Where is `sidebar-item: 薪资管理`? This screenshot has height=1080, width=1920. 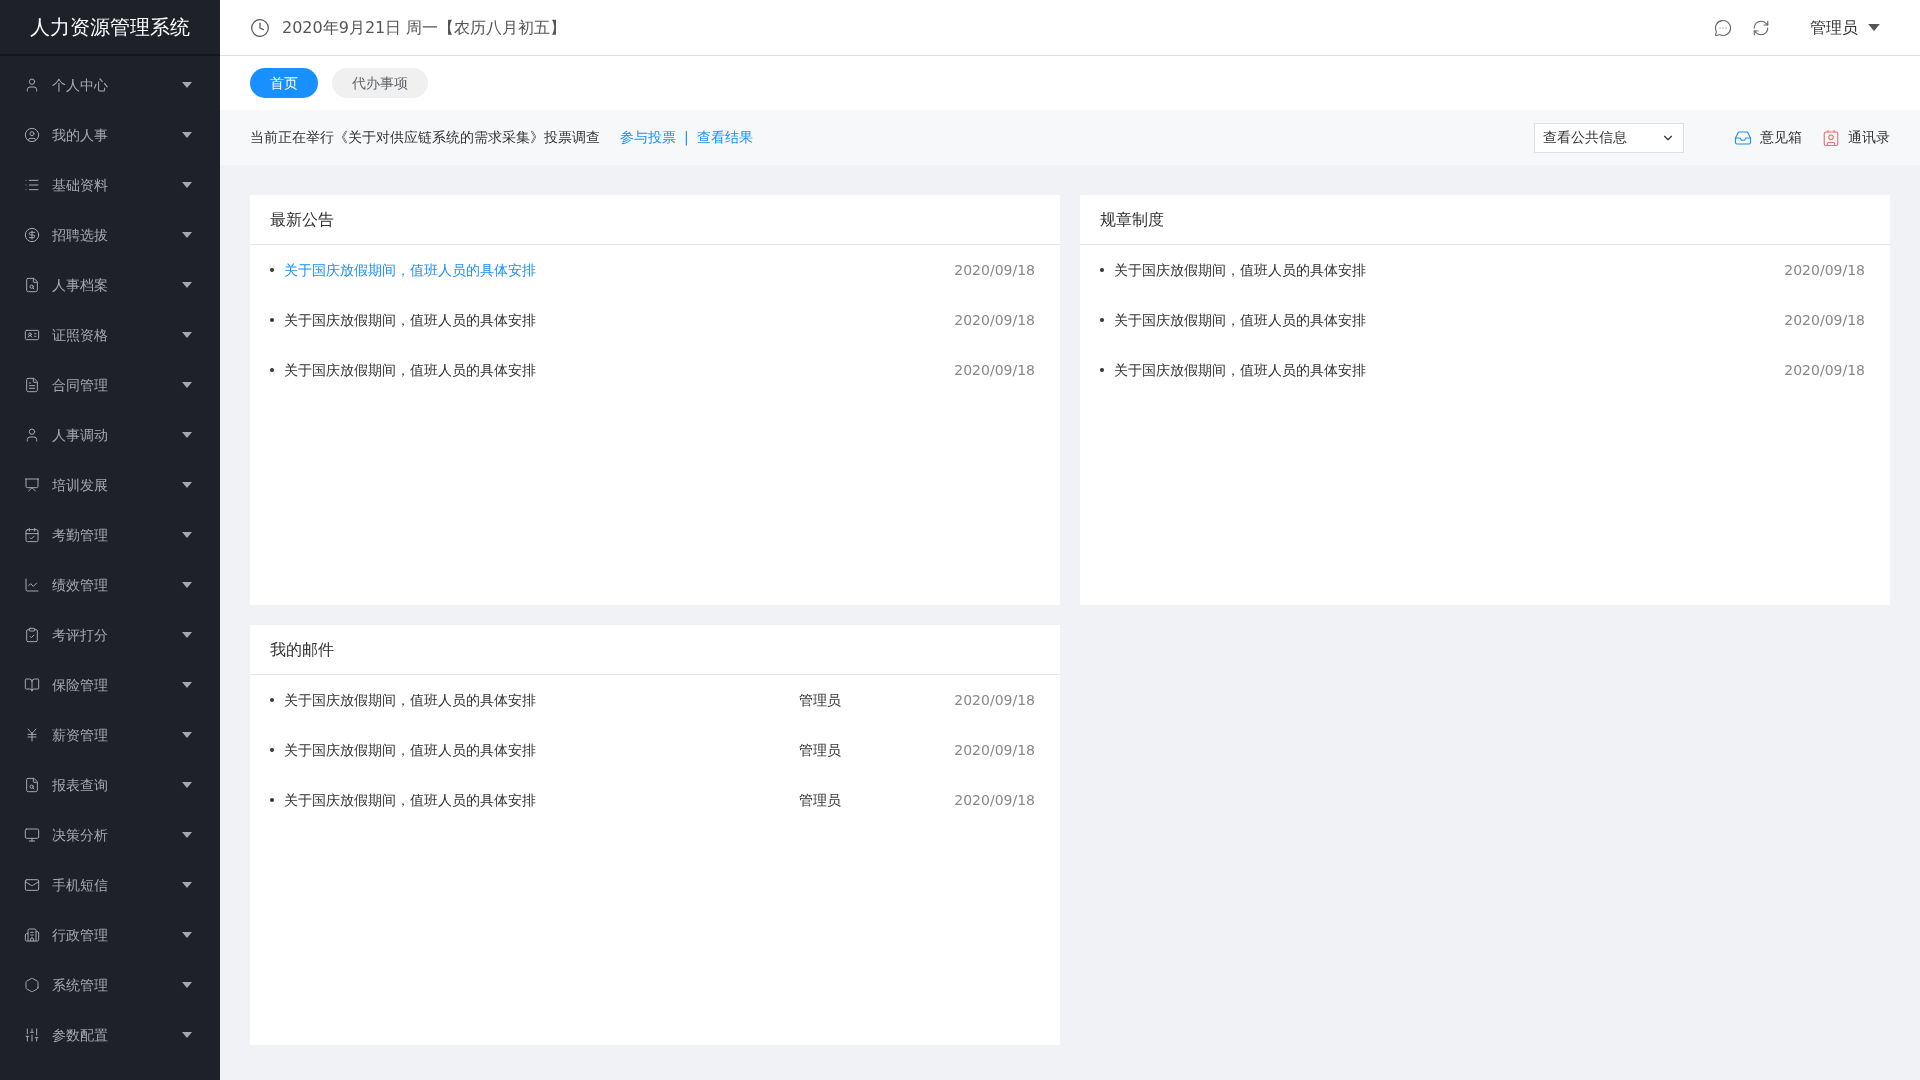 sidebar-item: 薪资管理 is located at coordinates (110, 735).